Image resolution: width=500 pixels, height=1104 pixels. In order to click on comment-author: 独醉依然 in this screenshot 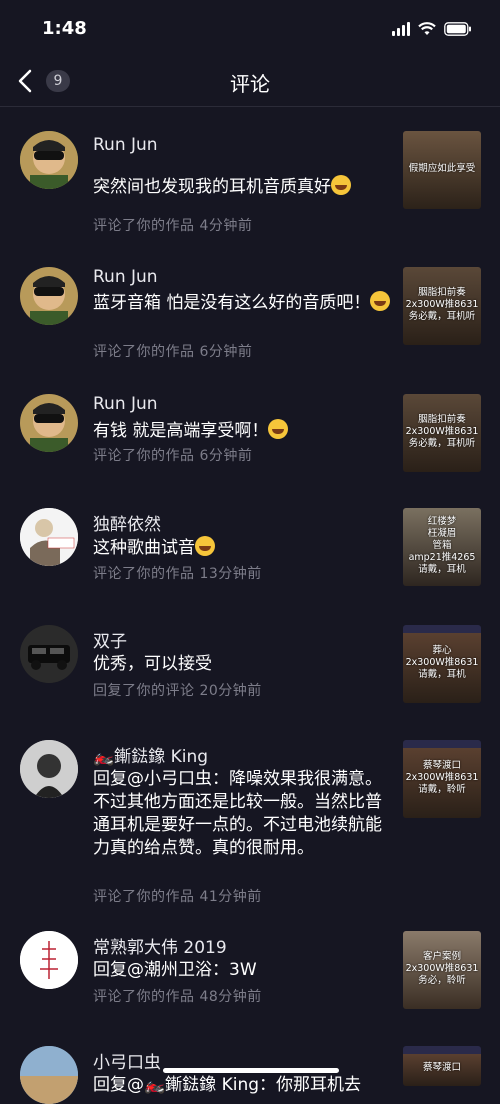, I will do `click(127, 522)`.